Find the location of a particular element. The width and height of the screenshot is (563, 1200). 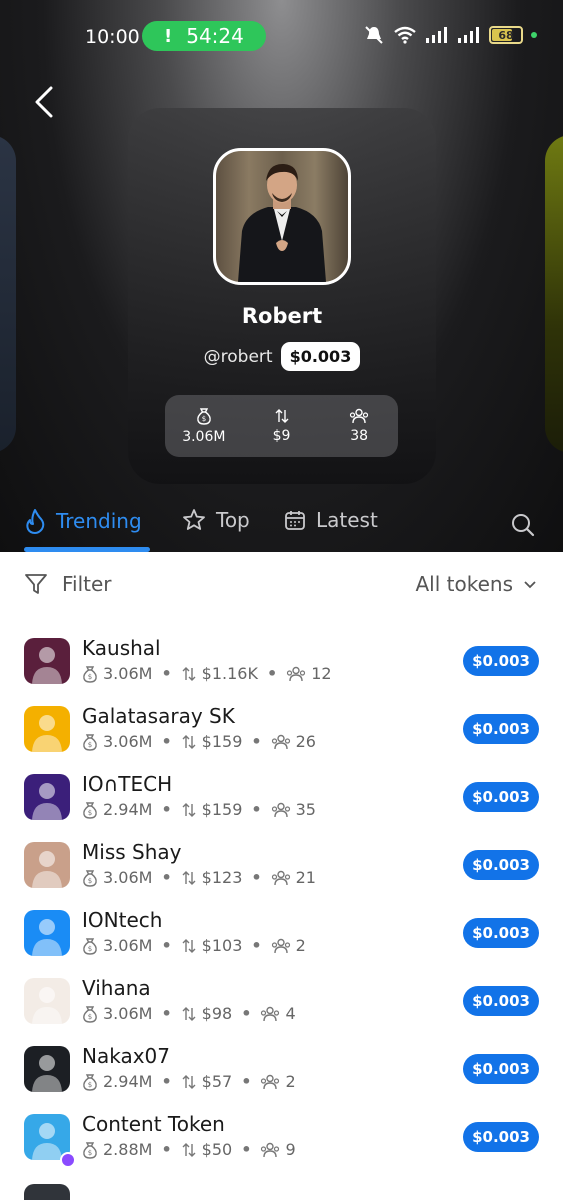

list-item: Nakax07 $ 2.94M • $57 • 2 $0.003 is located at coordinates (281, 1070).